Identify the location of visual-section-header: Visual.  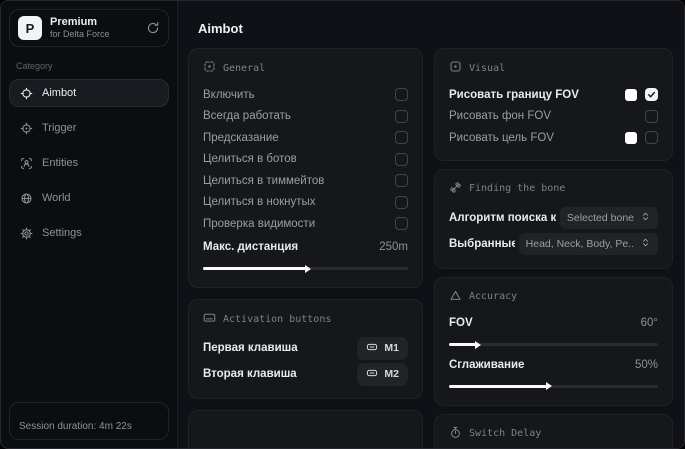
(553, 68).